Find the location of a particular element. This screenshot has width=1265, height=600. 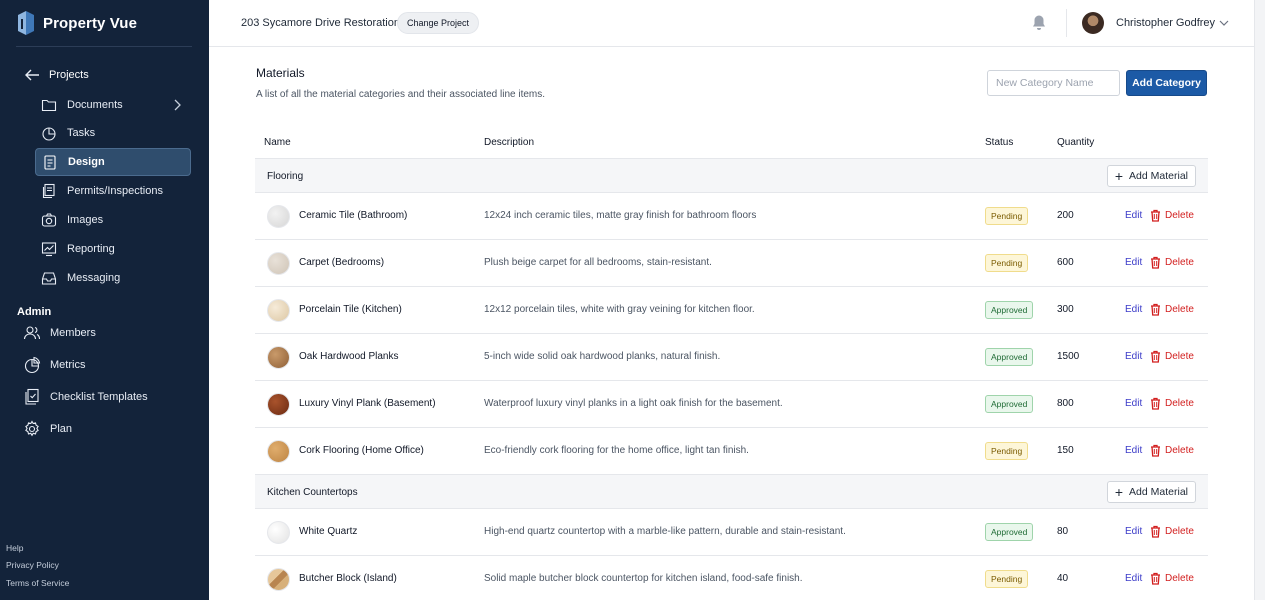

project-name: 203 Sycamore Drive Restoration is located at coordinates (320, 23).